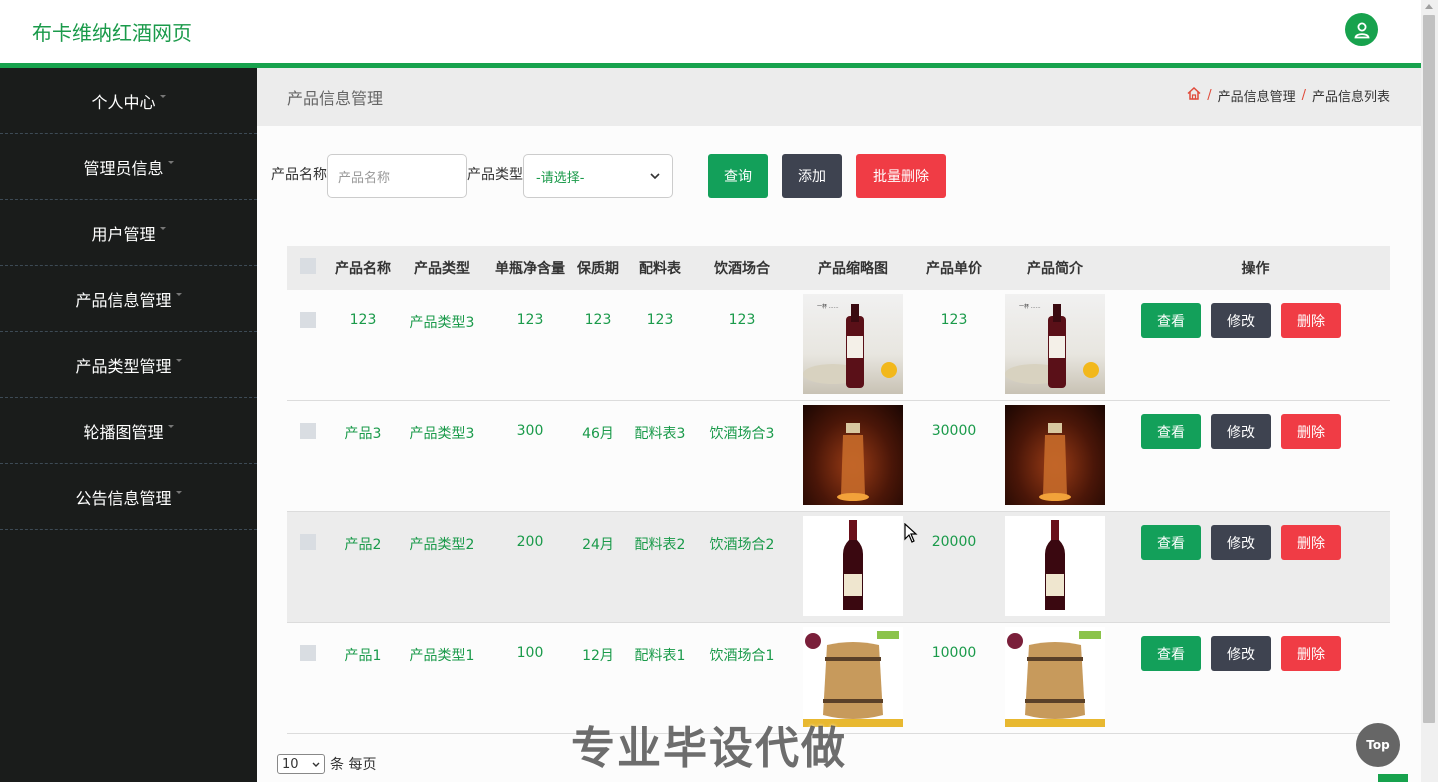  What do you see at coordinates (530, 320) in the screenshot?
I see `cell-volume: 123` at bounding box center [530, 320].